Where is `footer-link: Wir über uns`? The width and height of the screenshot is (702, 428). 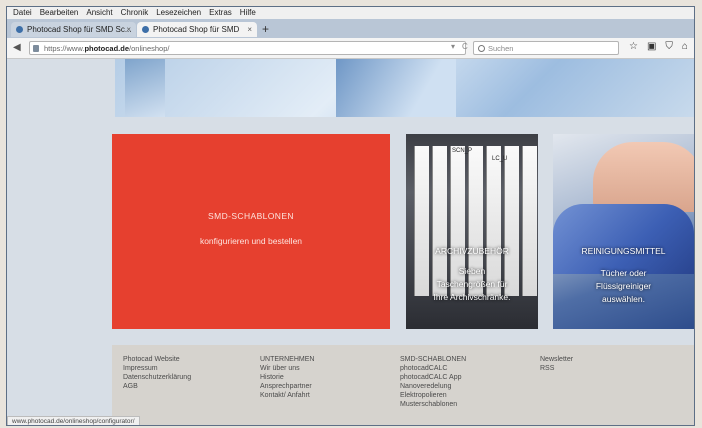
footer-link: Wir über uns is located at coordinates (287, 368).